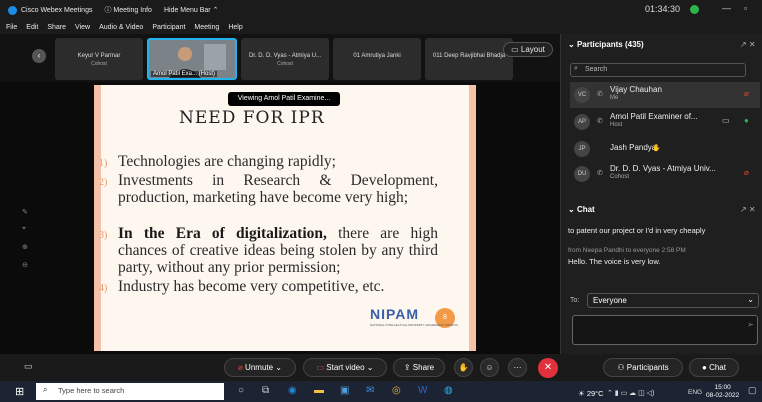  Describe the element at coordinates (285, 59) in the screenshot. I see `participant-thumb: Dr. D. D. Vyas - Atmiya U... Cohost` at that location.